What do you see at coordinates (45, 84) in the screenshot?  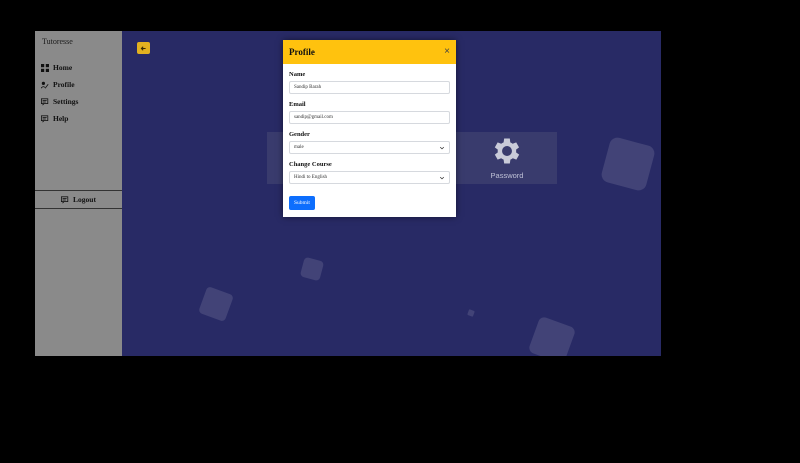 I see `user-edit-icon` at bounding box center [45, 84].